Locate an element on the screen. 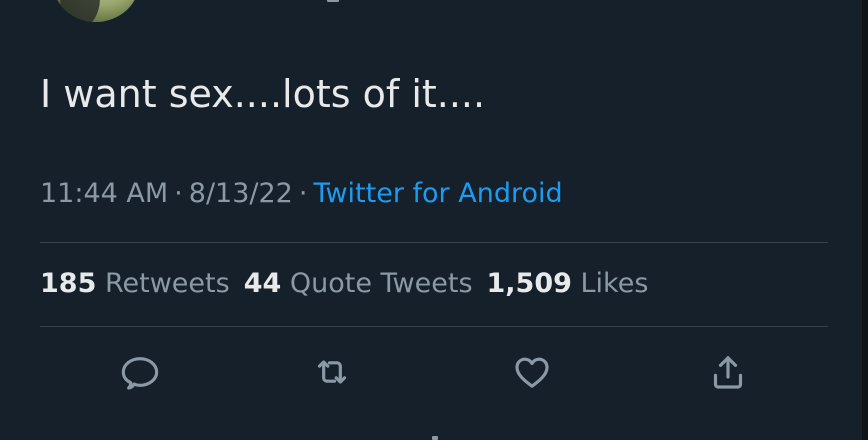 This screenshot has width=868, height=440. tweet-stats: 185 Retweets 44 Quote Tweets 1,509 Likes is located at coordinates (344, 283).